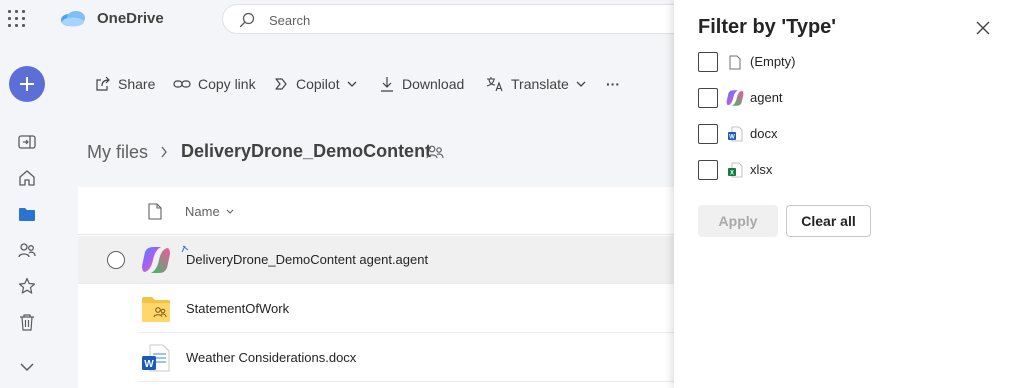  I want to click on name-column-label: Name, so click(202, 211).